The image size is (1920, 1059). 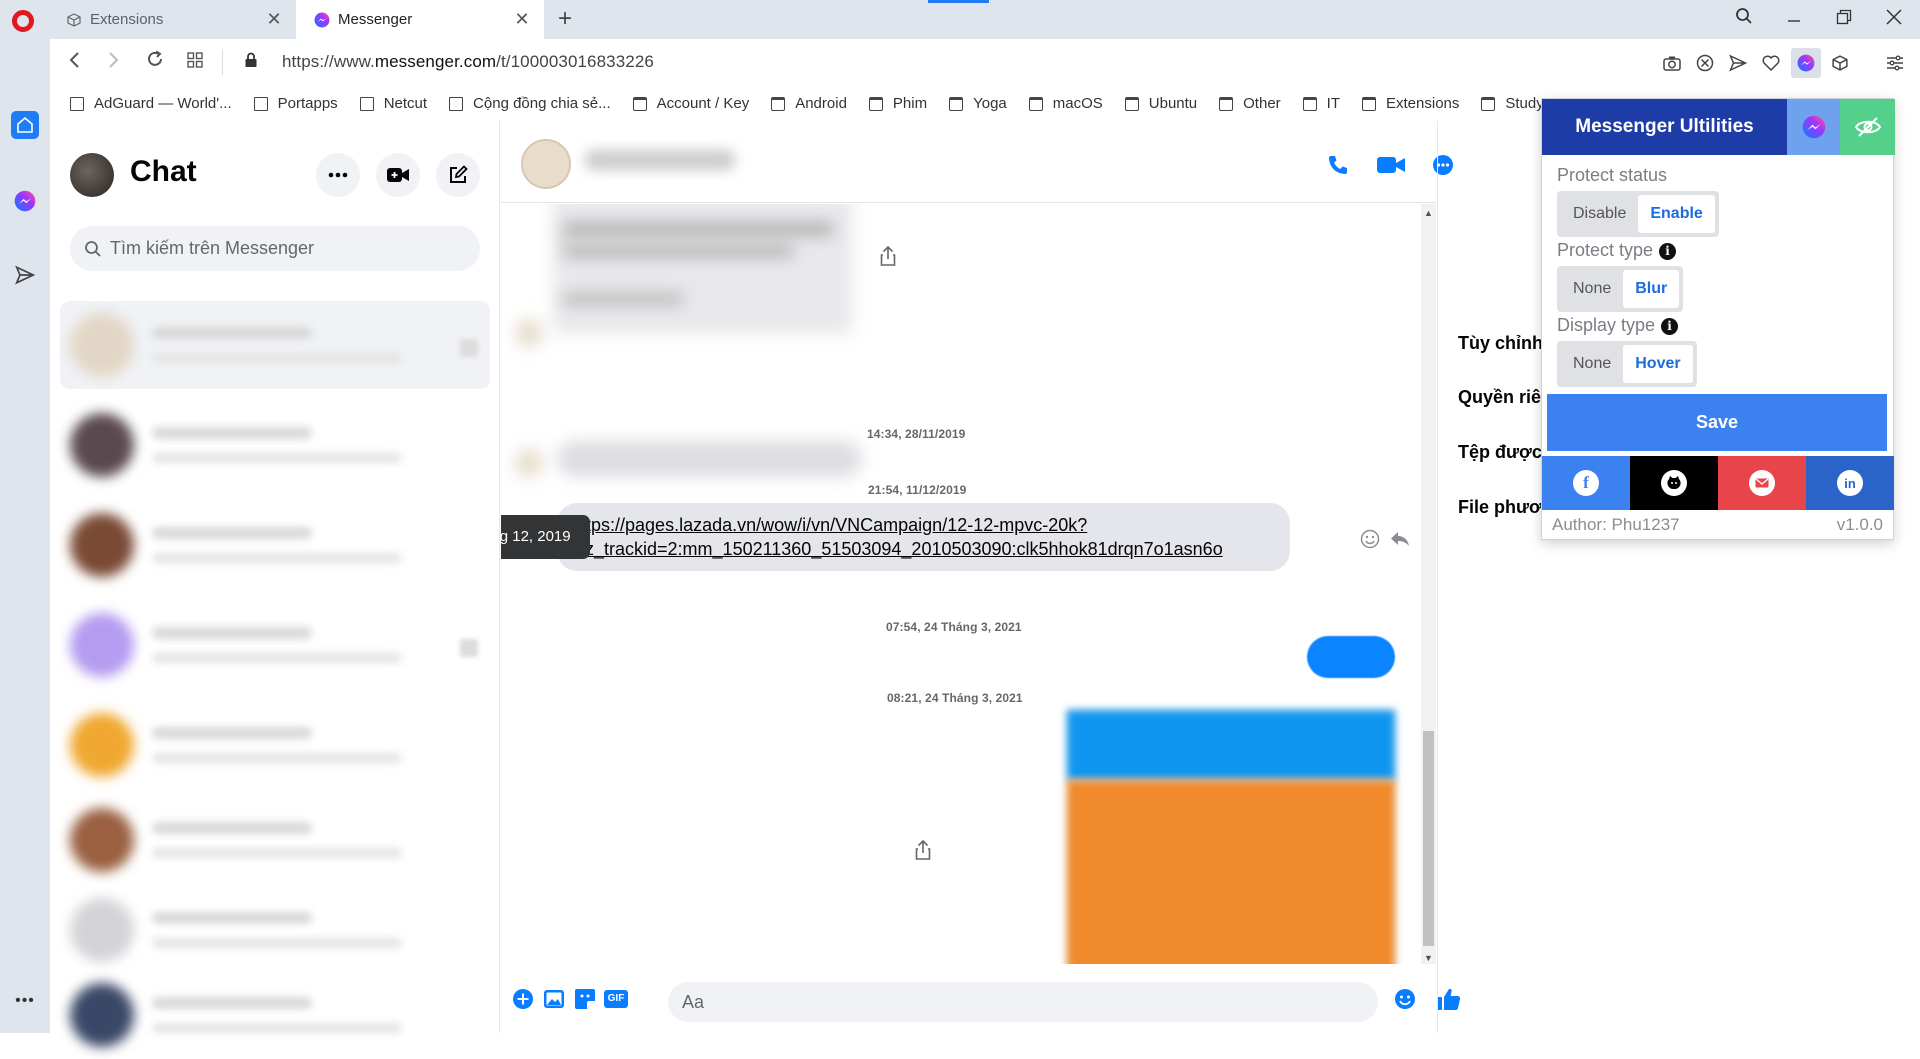 I want to click on new-message-button, so click(x=458, y=175).